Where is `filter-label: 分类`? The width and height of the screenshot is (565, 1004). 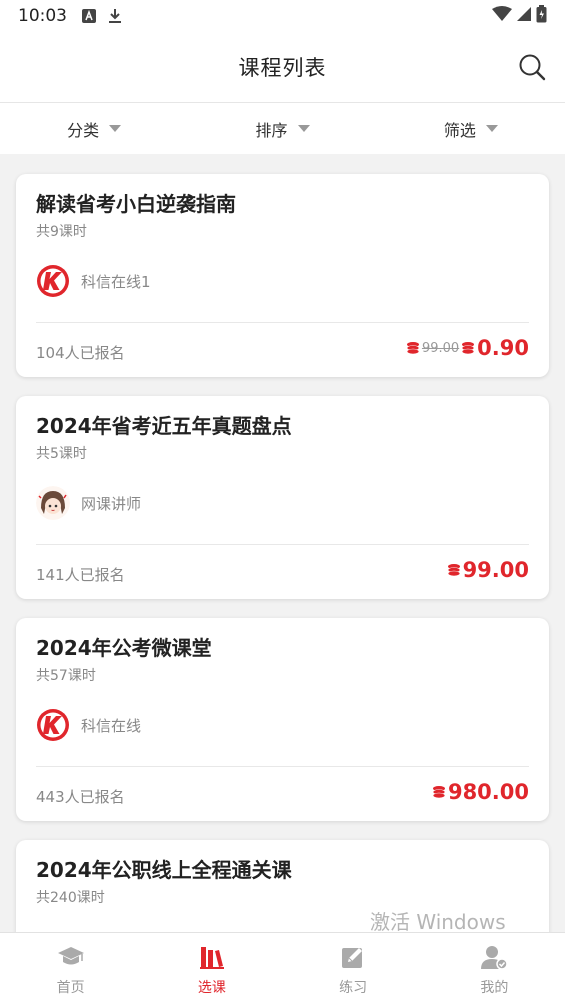 filter-label: 分类 is located at coordinates (83, 130).